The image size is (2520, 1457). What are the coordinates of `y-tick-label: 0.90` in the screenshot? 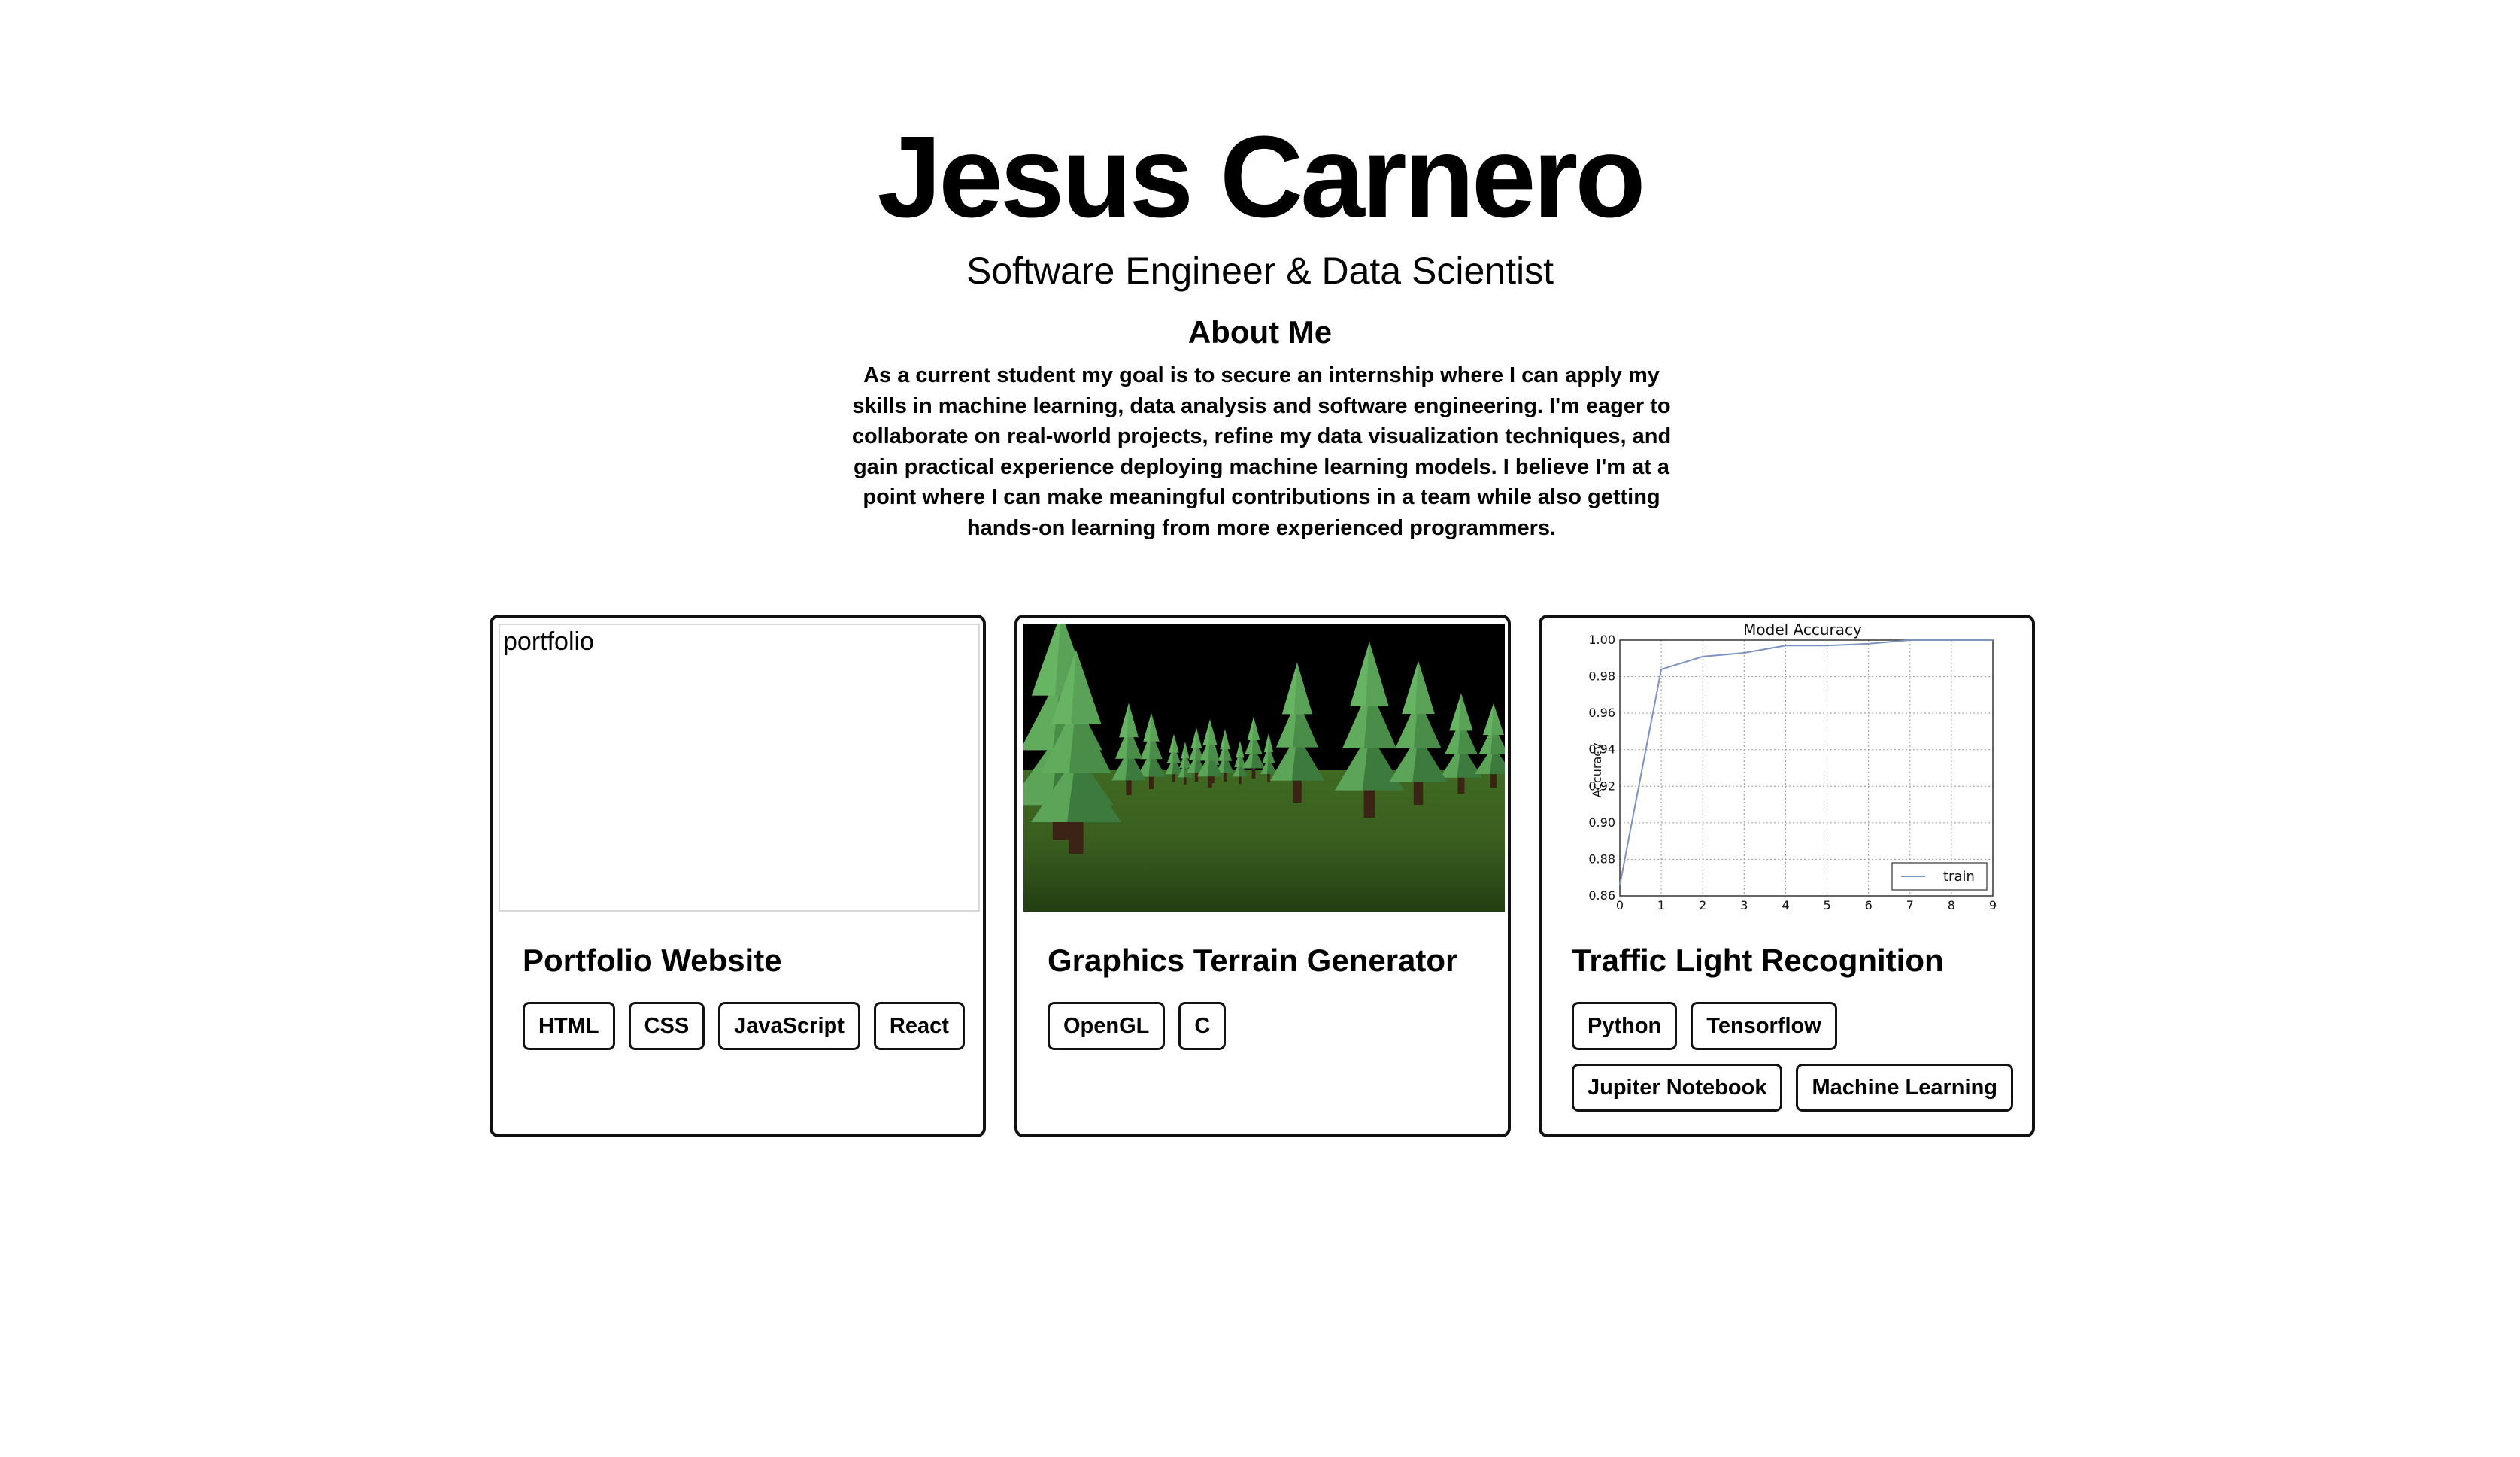 It's located at (1601, 822).